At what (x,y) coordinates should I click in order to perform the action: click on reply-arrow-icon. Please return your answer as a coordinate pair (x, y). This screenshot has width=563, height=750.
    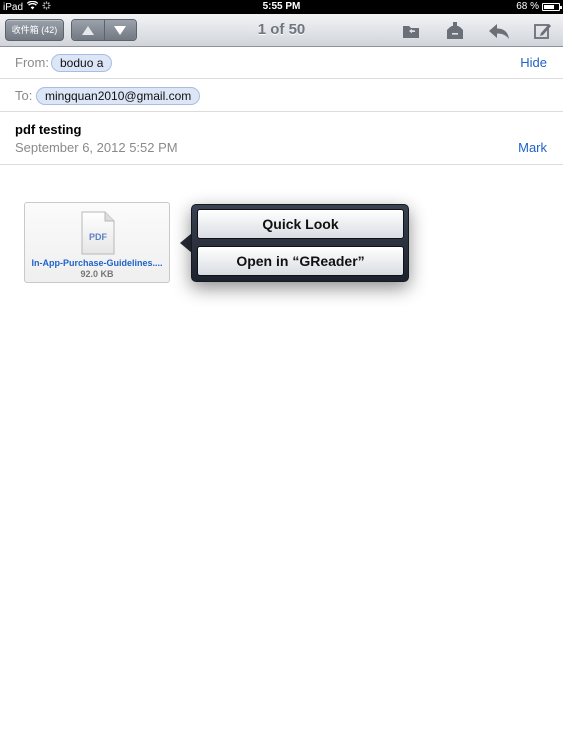
    Looking at the image, I should click on (499, 31).